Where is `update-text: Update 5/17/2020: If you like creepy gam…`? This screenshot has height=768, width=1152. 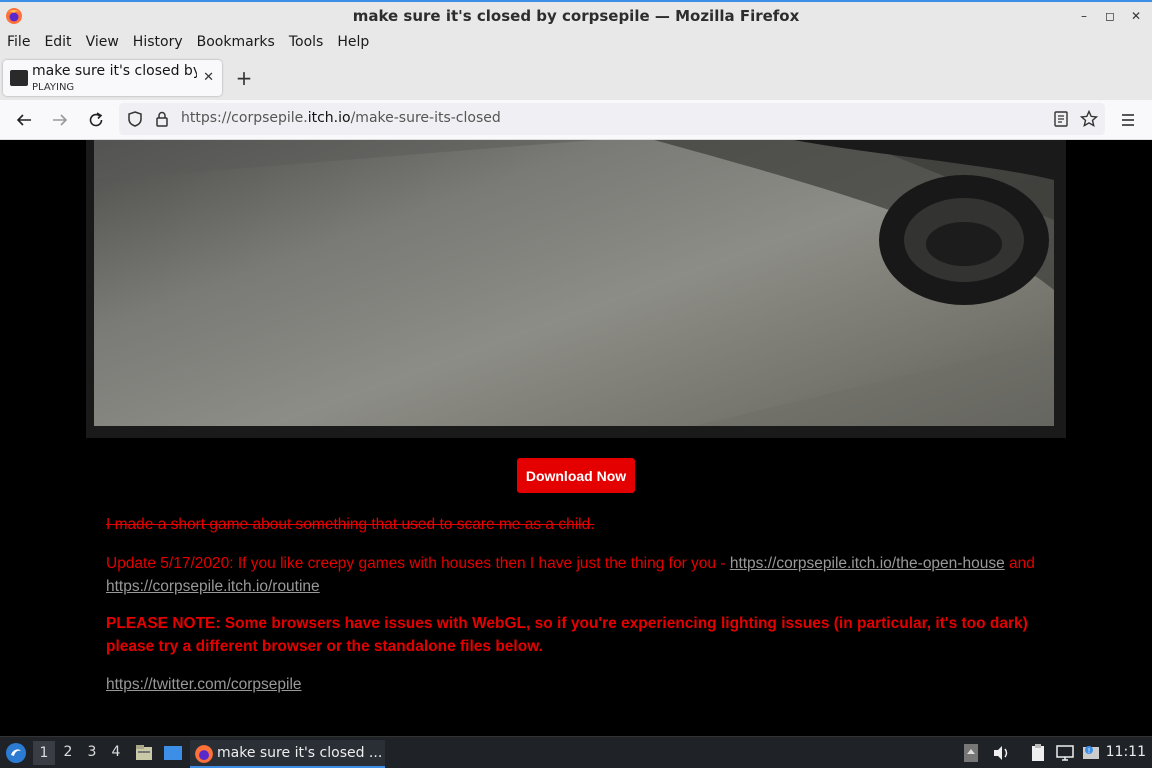 update-text: Update 5/17/2020: If you like creepy gam… is located at coordinates (418, 563).